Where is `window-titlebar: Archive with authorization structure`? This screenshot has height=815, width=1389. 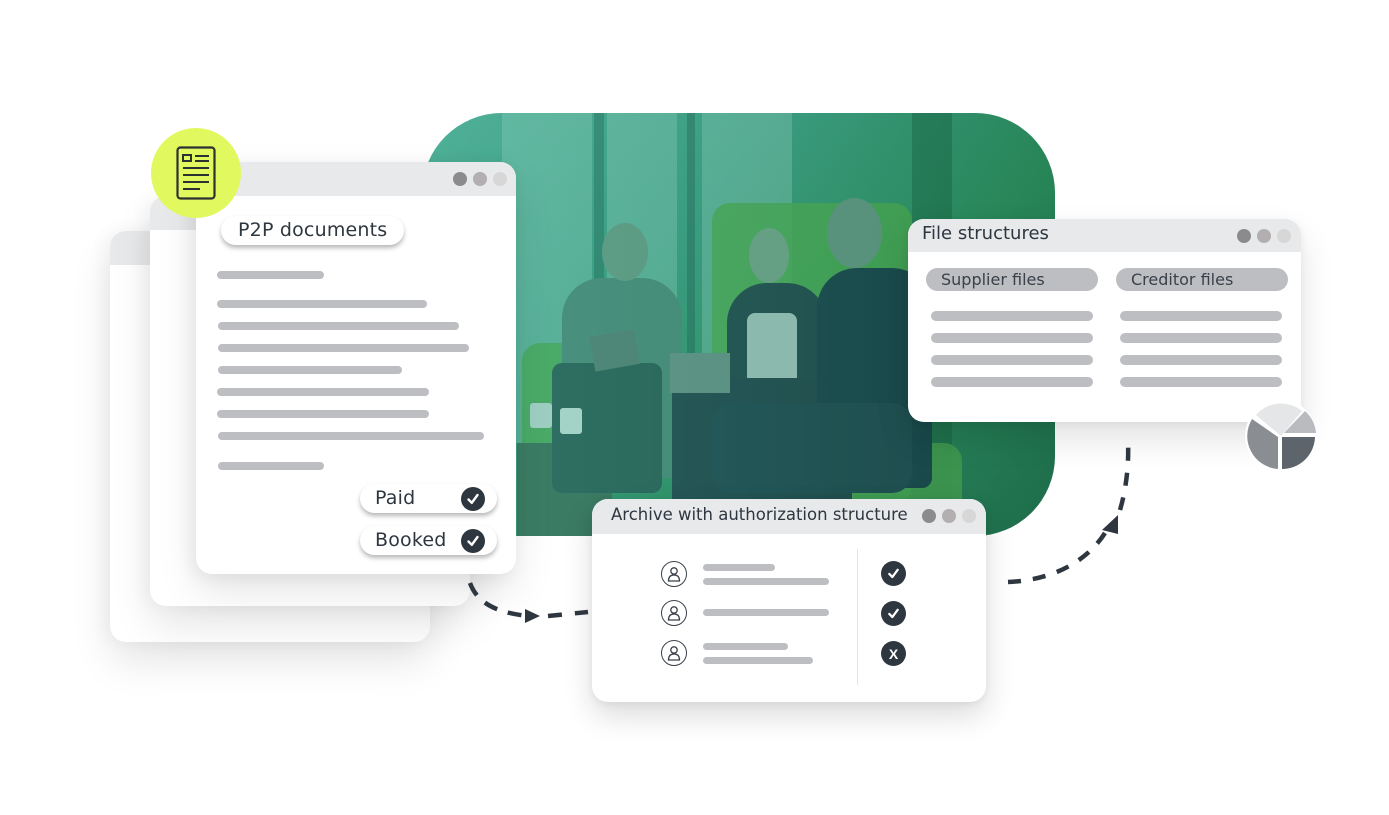
window-titlebar: Archive with authorization structure is located at coordinates (789, 516).